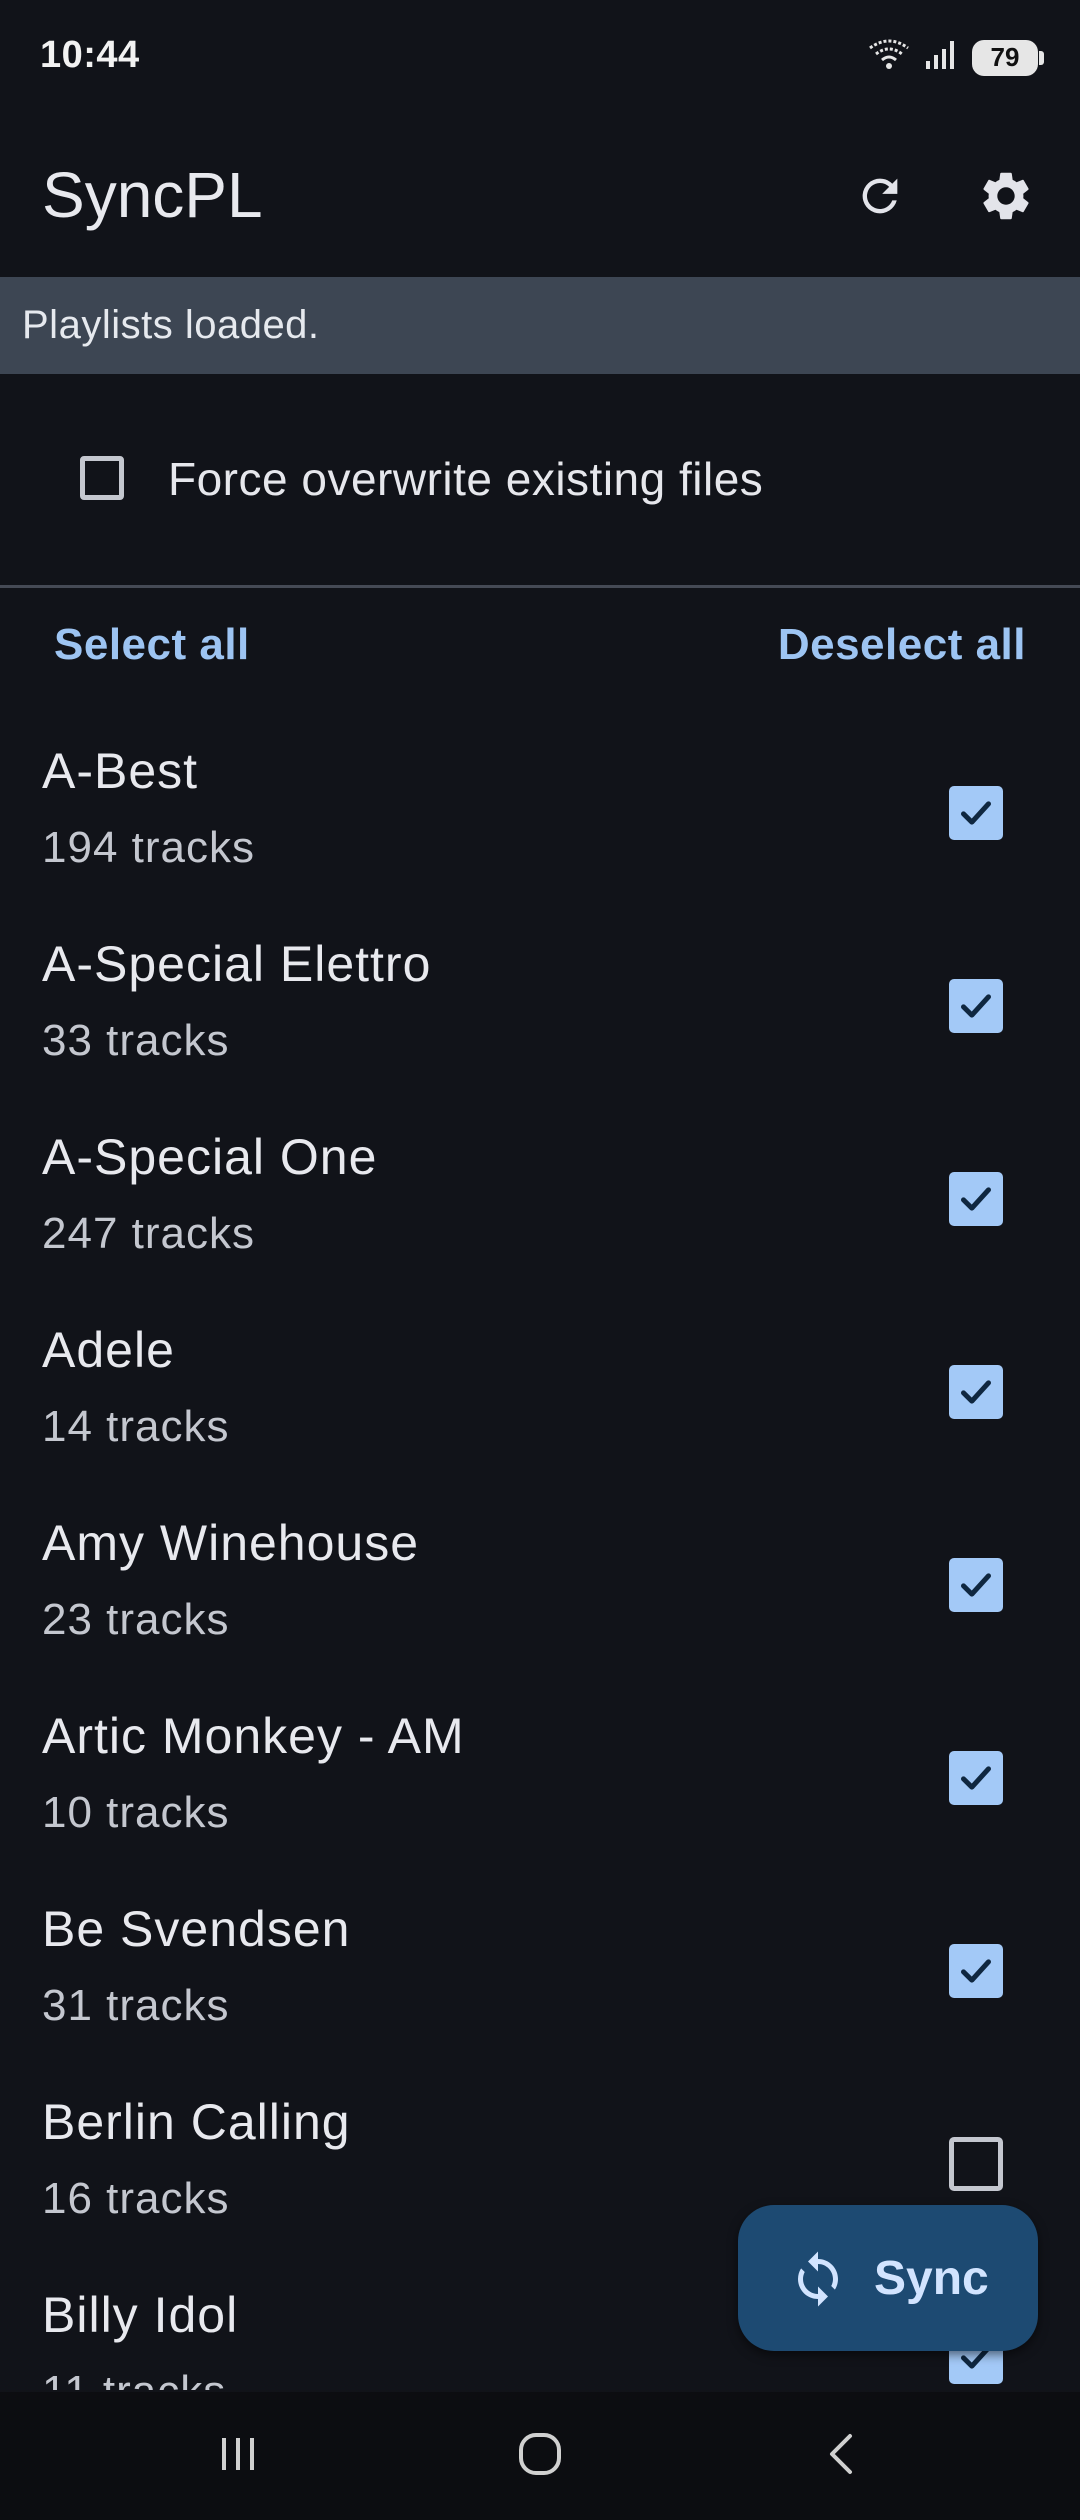 This screenshot has height=2520, width=1080. What do you see at coordinates (931, 2278) in the screenshot?
I see `sync-label: Sync` at bounding box center [931, 2278].